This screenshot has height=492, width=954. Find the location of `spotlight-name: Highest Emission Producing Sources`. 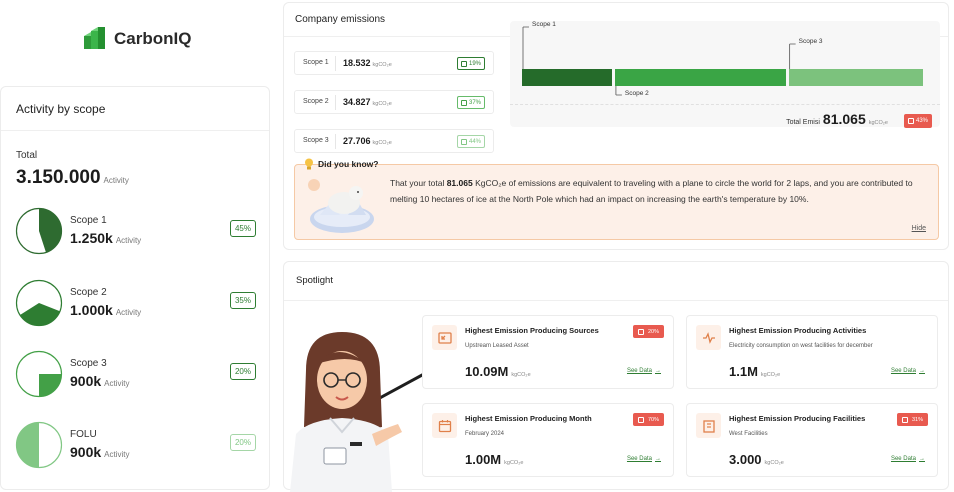

spotlight-name: Highest Emission Producing Sources is located at coordinates (532, 330).